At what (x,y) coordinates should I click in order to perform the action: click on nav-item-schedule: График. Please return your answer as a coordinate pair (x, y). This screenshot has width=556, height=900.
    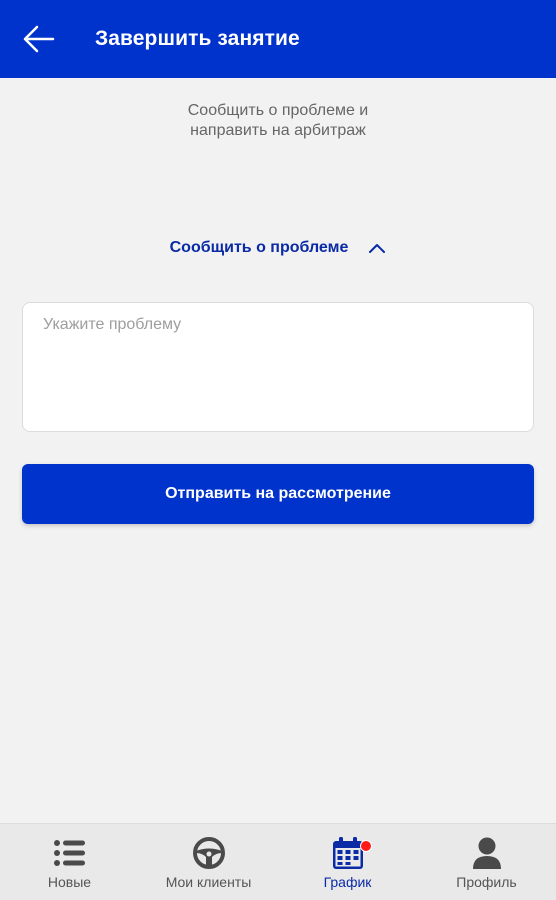
    Looking at the image, I should click on (347, 862).